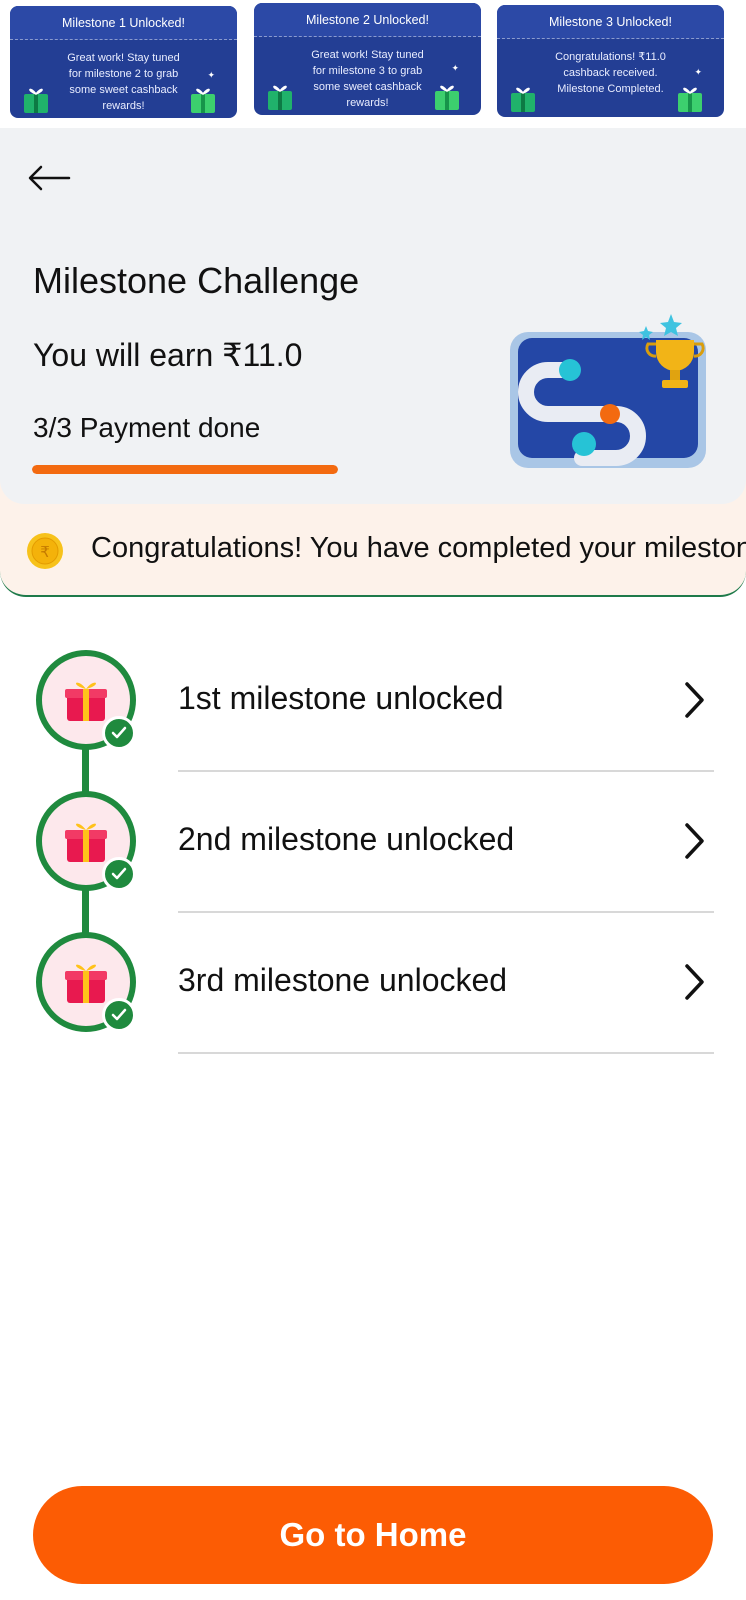 The height and width of the screenshot is (1600, 746). I want to click on milestone-row-1: 1st milestone unlocked, so click(373, 710).